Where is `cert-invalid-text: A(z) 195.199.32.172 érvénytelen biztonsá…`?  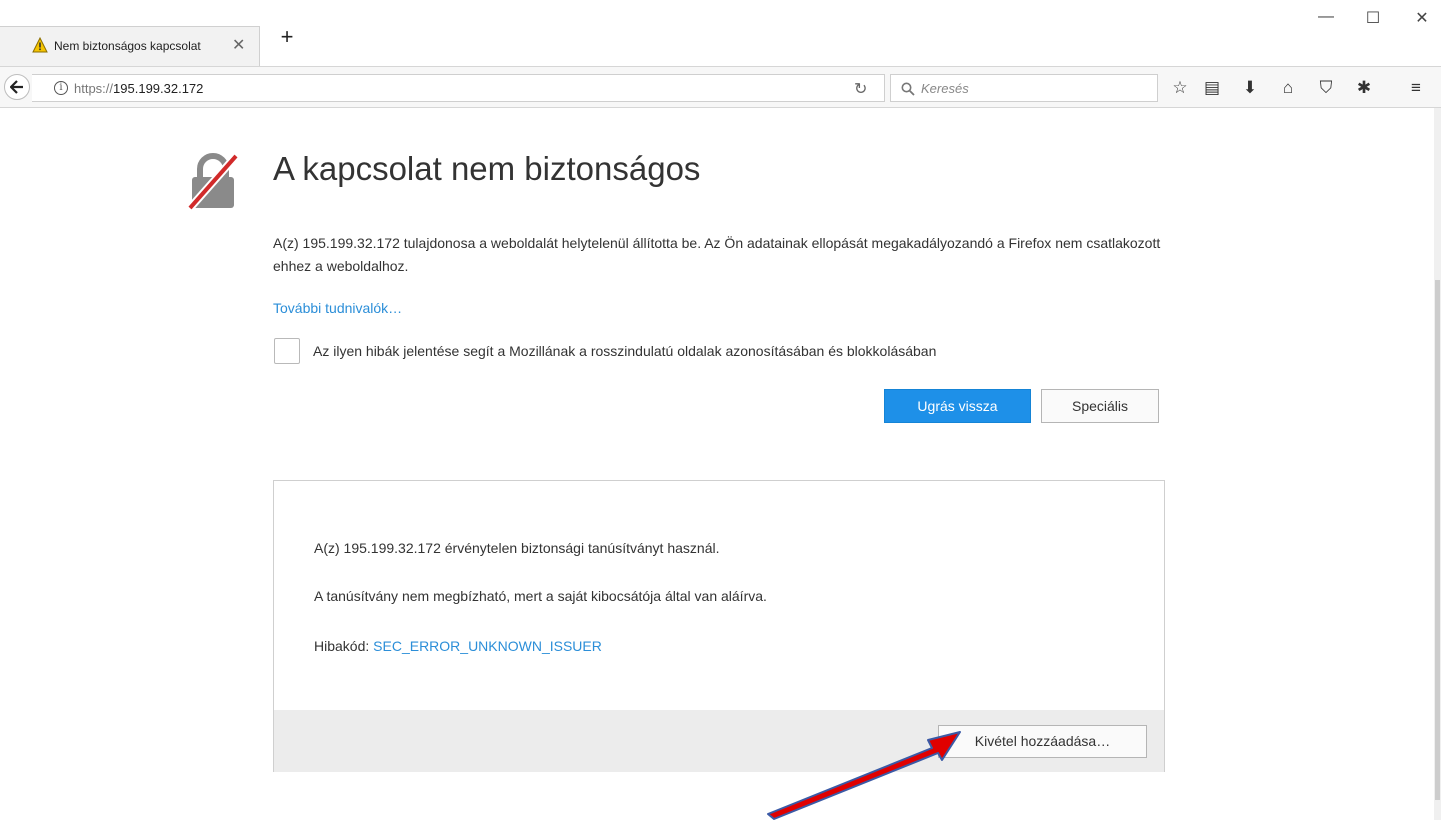 cert-invalid-text: A(z) 195.199.32.172 érvénytelen biztonsá… is located at coordinates (517, 548).